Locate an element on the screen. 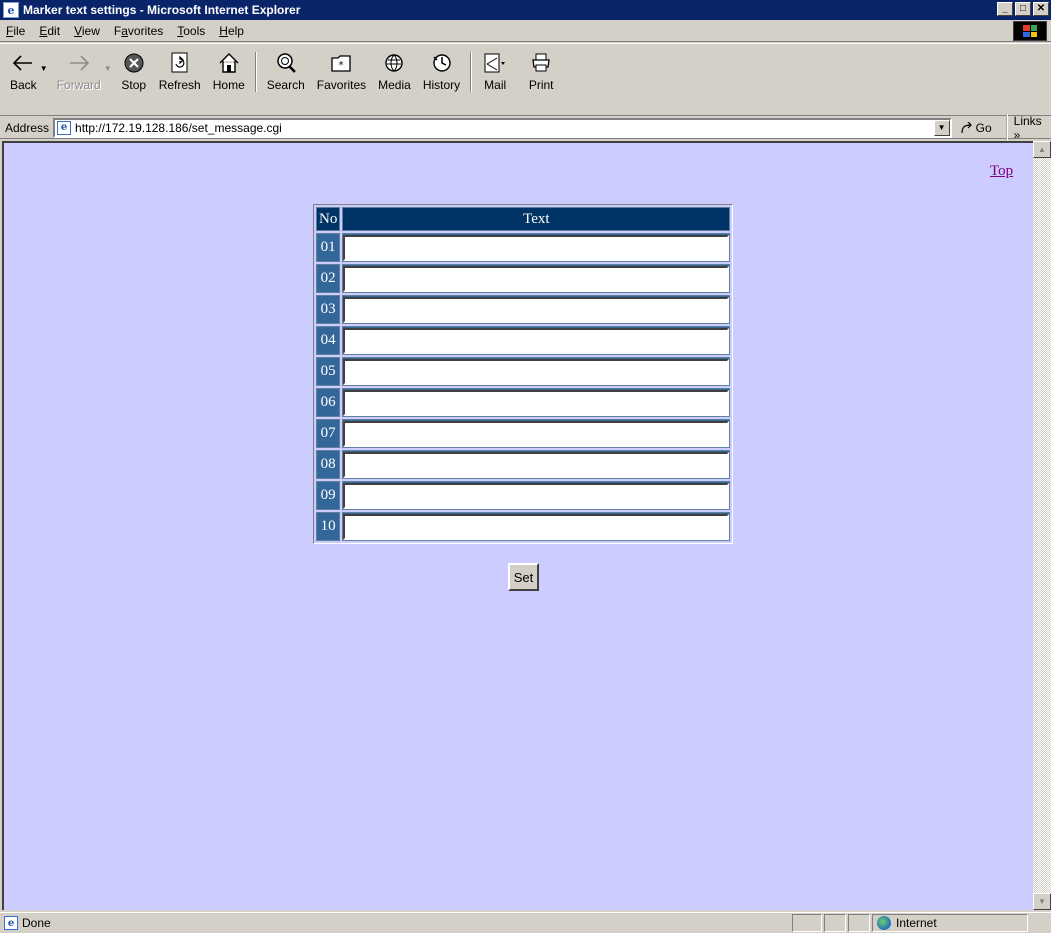  address-label: Address is located at coordinates (27, 127).